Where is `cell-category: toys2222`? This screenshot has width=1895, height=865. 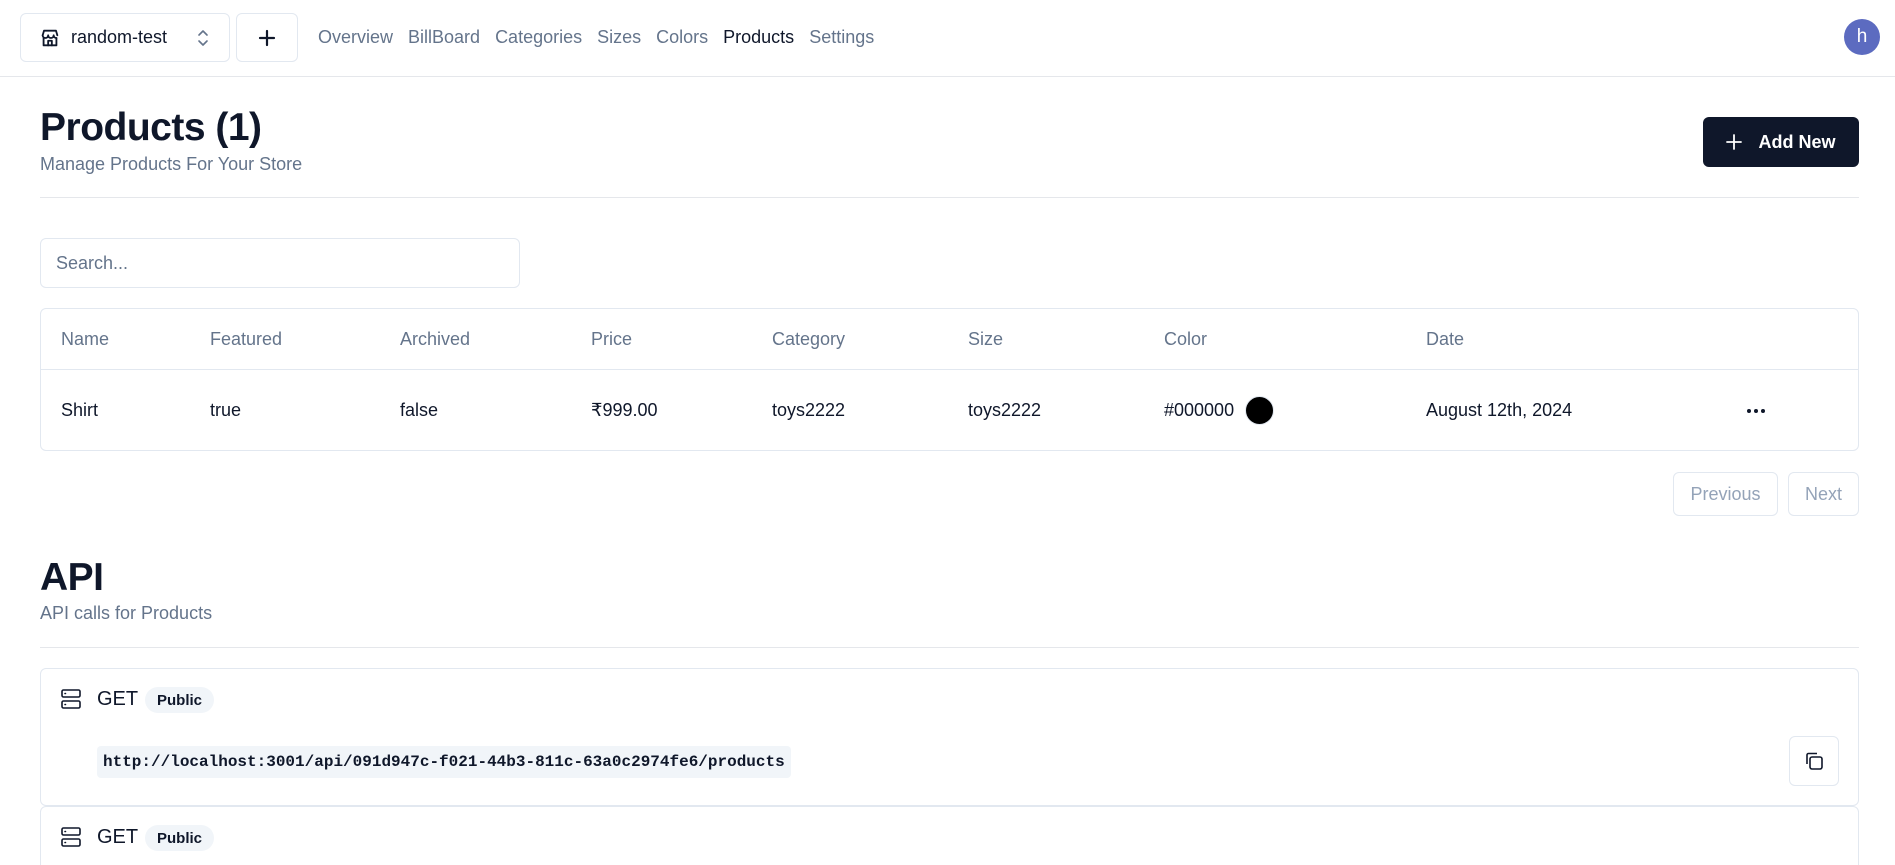 cell-category: toys2222 is located at coordinates (809, 410).